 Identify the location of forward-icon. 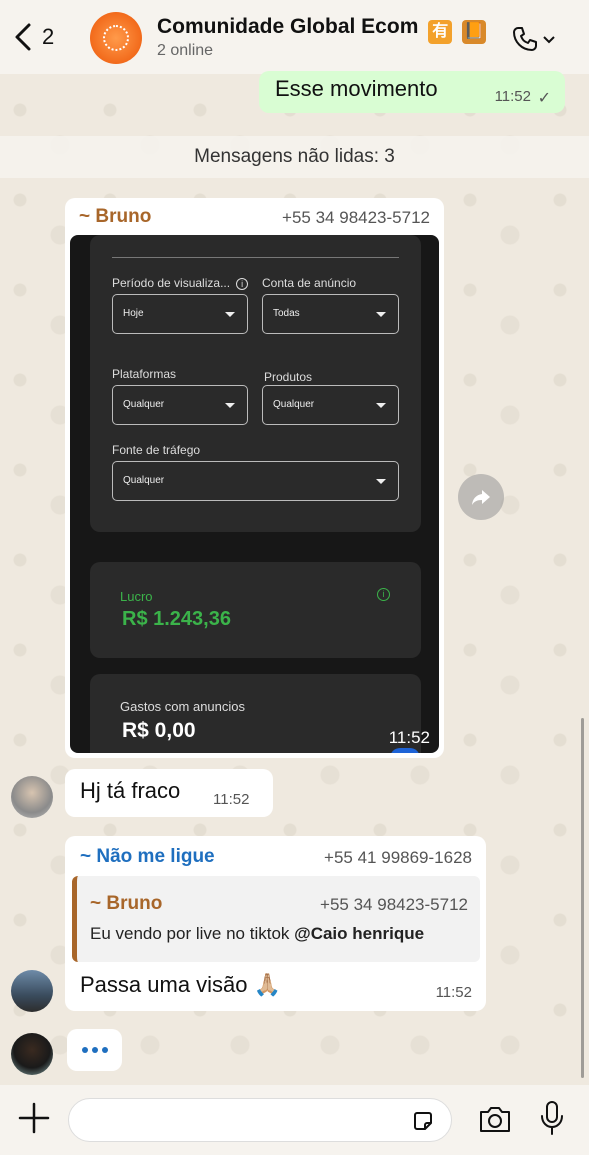
(481, 497).